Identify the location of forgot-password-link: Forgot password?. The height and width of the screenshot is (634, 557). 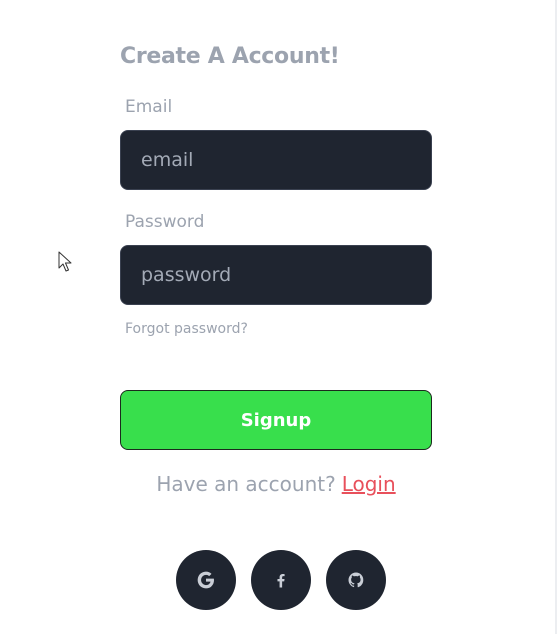
(186, 329).